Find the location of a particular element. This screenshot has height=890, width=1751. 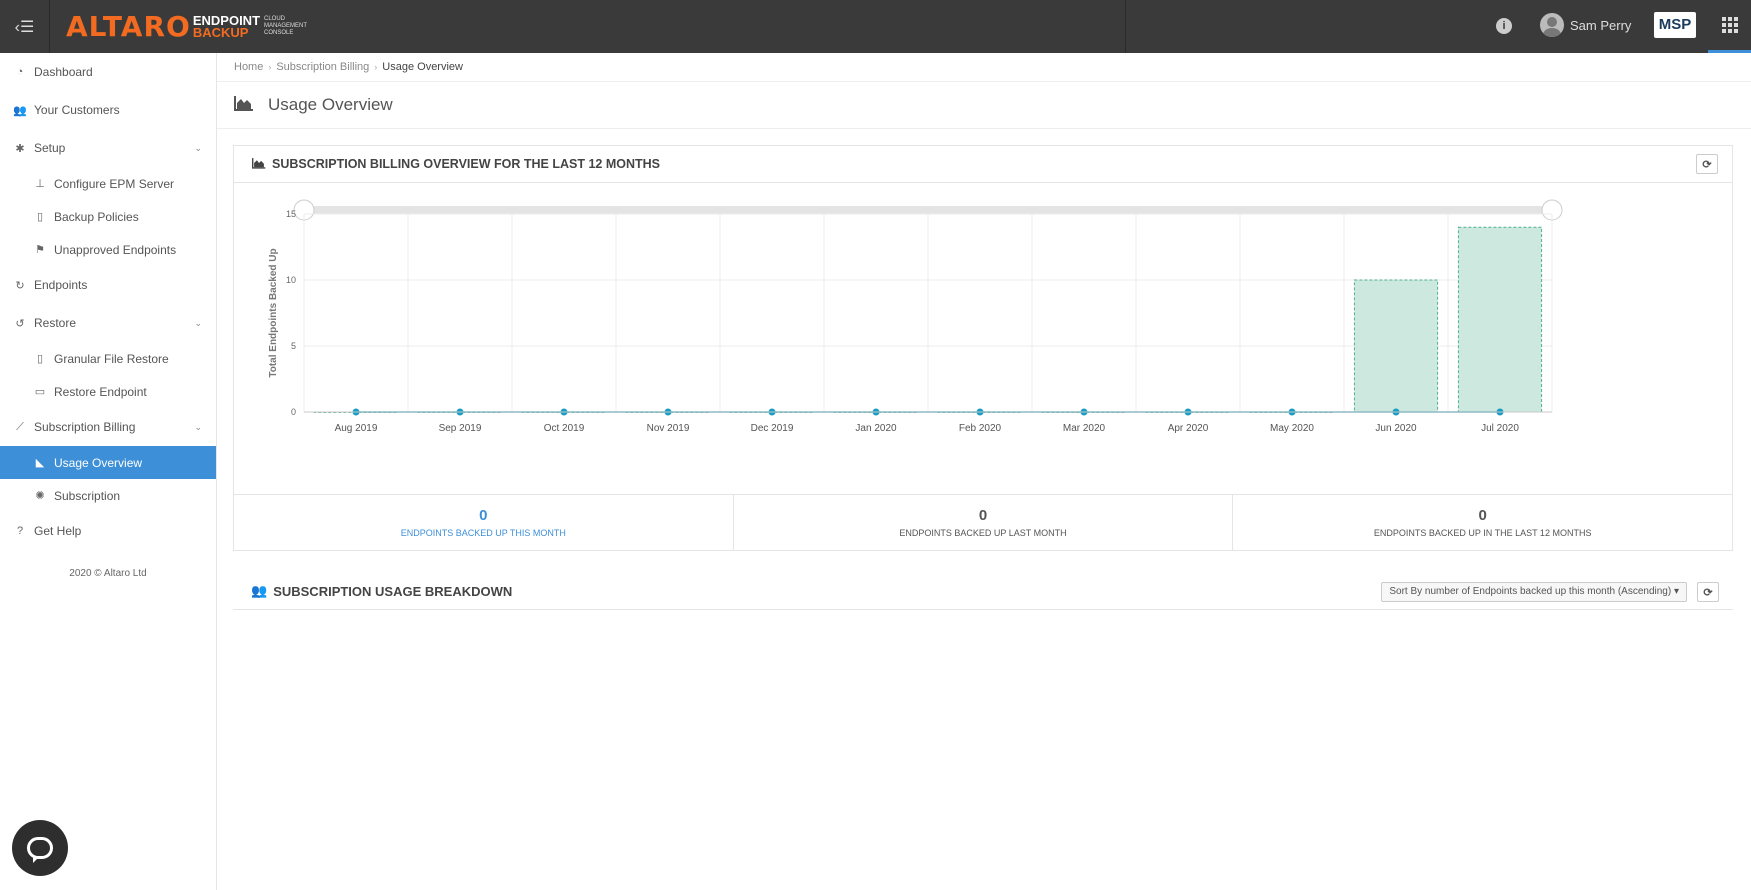

sidebar-toggle-button: ‹☰ is located at coordinates (25, 26).